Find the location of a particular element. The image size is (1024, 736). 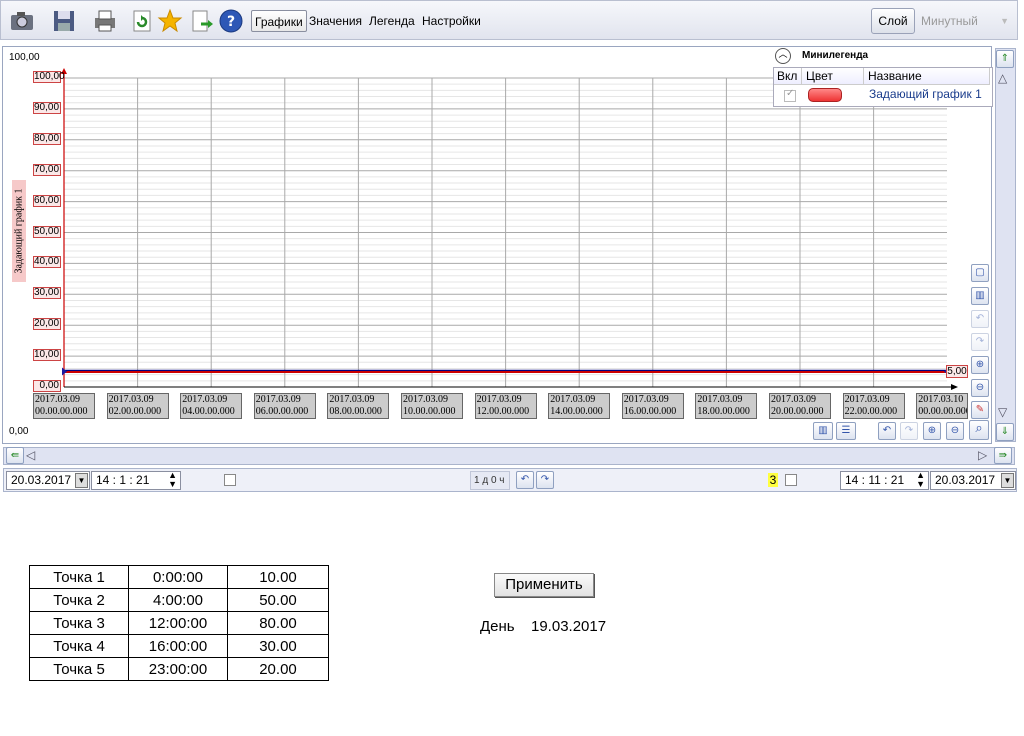

x-tick-time: 10.00.00.000 is located at coordinates (429, 411).